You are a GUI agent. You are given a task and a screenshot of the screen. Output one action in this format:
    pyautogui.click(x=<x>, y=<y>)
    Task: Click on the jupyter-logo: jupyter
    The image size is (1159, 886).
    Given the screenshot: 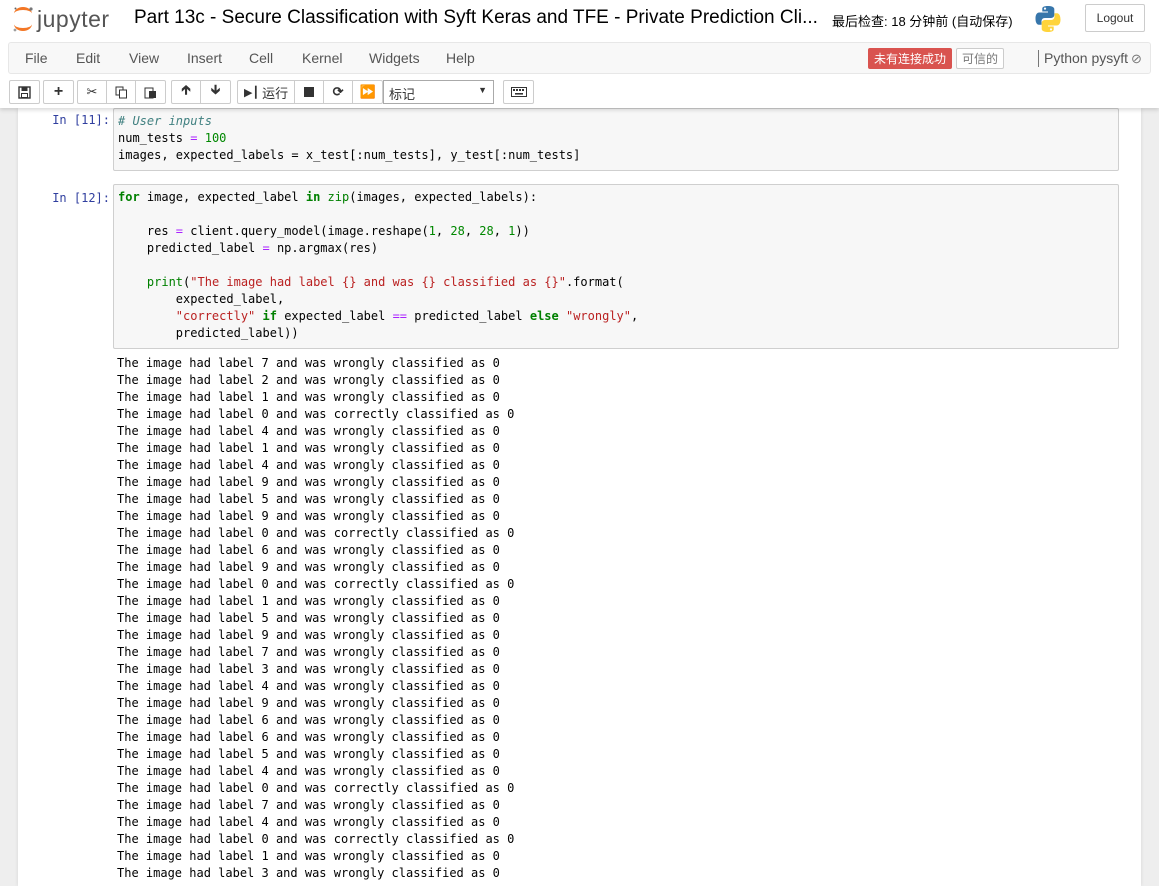 What is the action you would take?
    pyautogui.click(x=61, y=19)
    